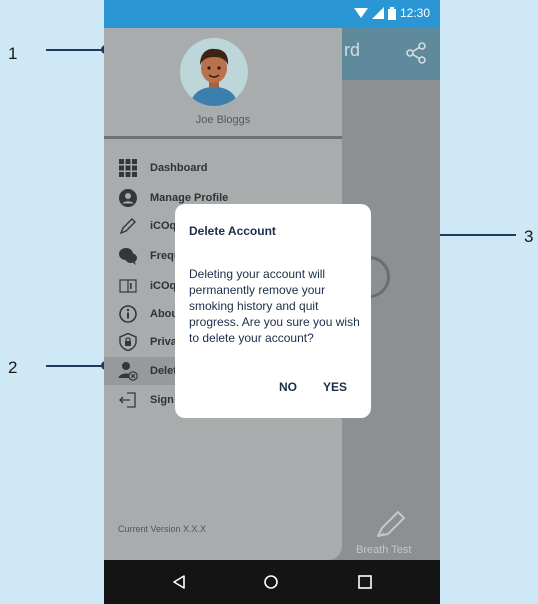 The width and height of the screenshot is (538, 604). Describe the element at coordinates (383, 550) in the screenshot. I see `breath-test-label: Breath Test` at that location.